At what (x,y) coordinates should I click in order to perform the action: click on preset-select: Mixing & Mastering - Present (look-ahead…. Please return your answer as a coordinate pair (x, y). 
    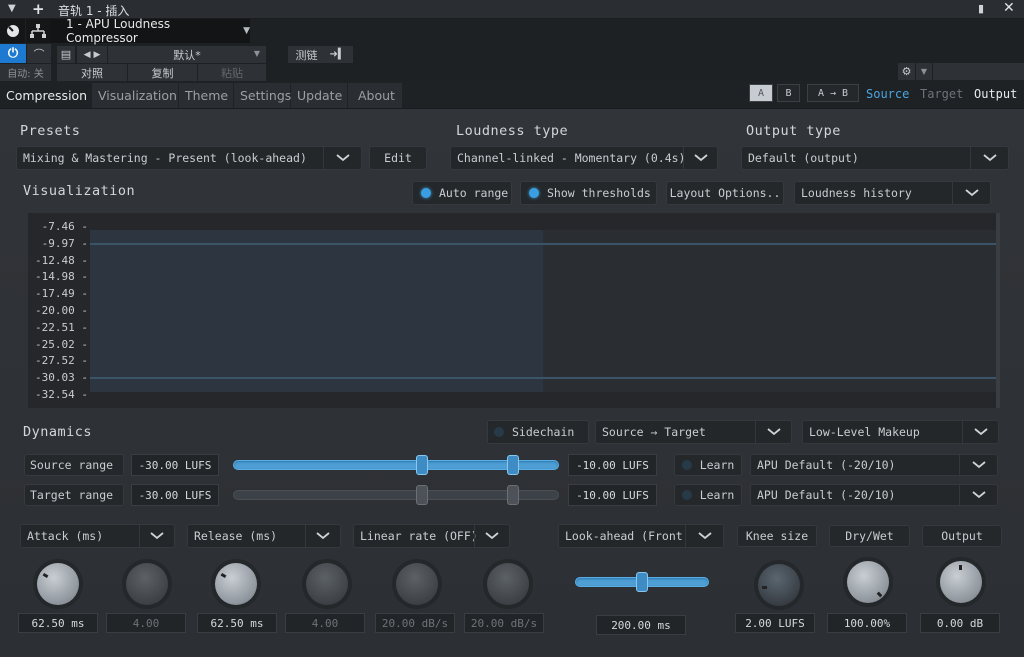
    Looking at the image, I should click on (189, 158).